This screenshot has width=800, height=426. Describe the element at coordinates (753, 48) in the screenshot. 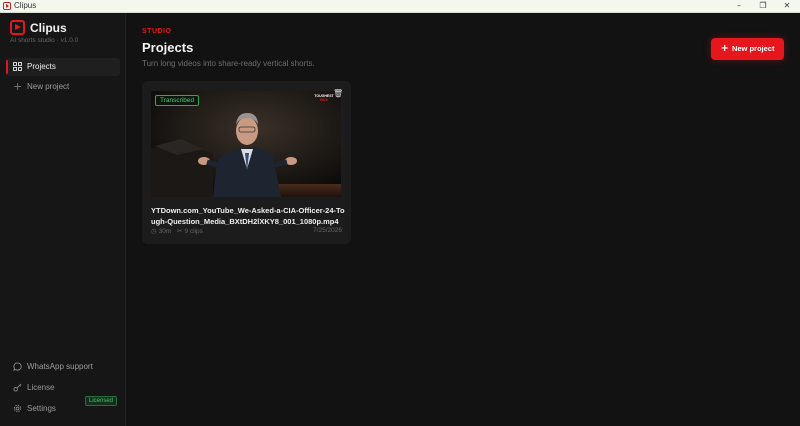

I see `new-project-label: New project` at that location.